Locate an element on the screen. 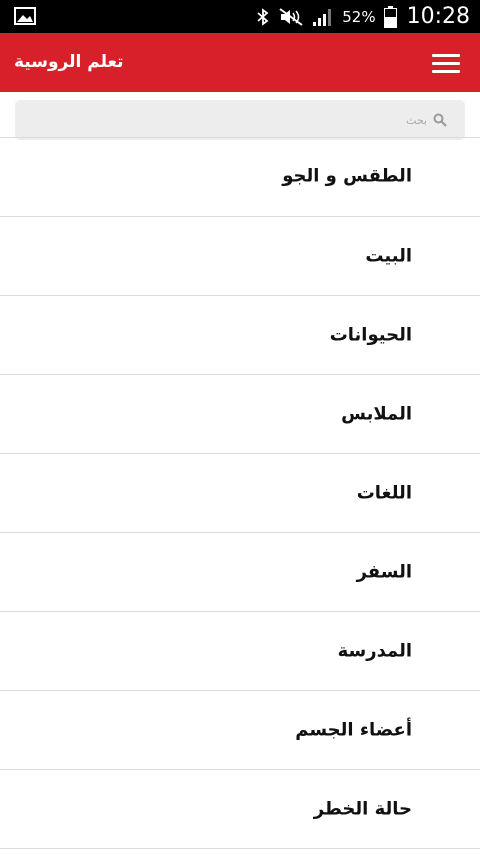 The image size is (480, 854). list-item-label: الحيوانات is located at coordinates (370, 335).